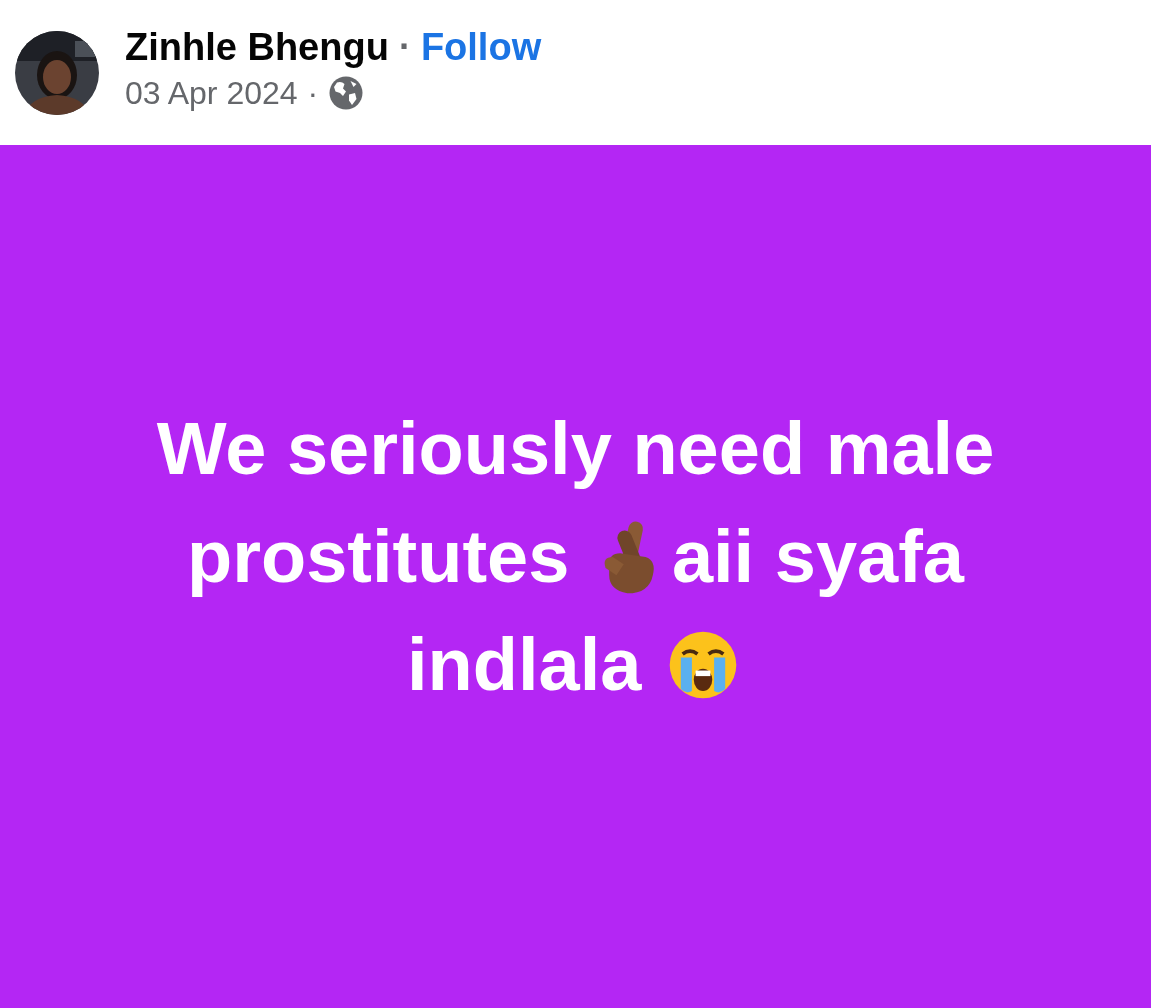 The width and height of the screenshot is (1151, 1008). Describe the element at coordinates (481, 47) in the screenshot. I see `follow-link: Follow` at that location.